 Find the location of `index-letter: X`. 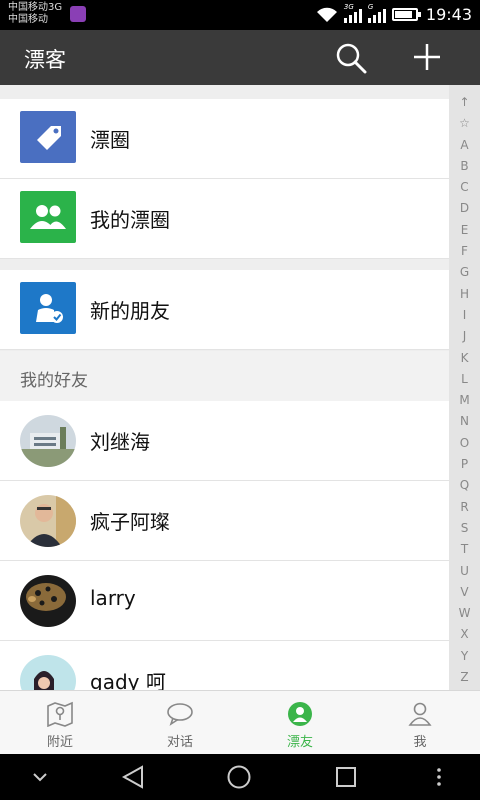

index-letter: X is located at coordinates (464, 634).